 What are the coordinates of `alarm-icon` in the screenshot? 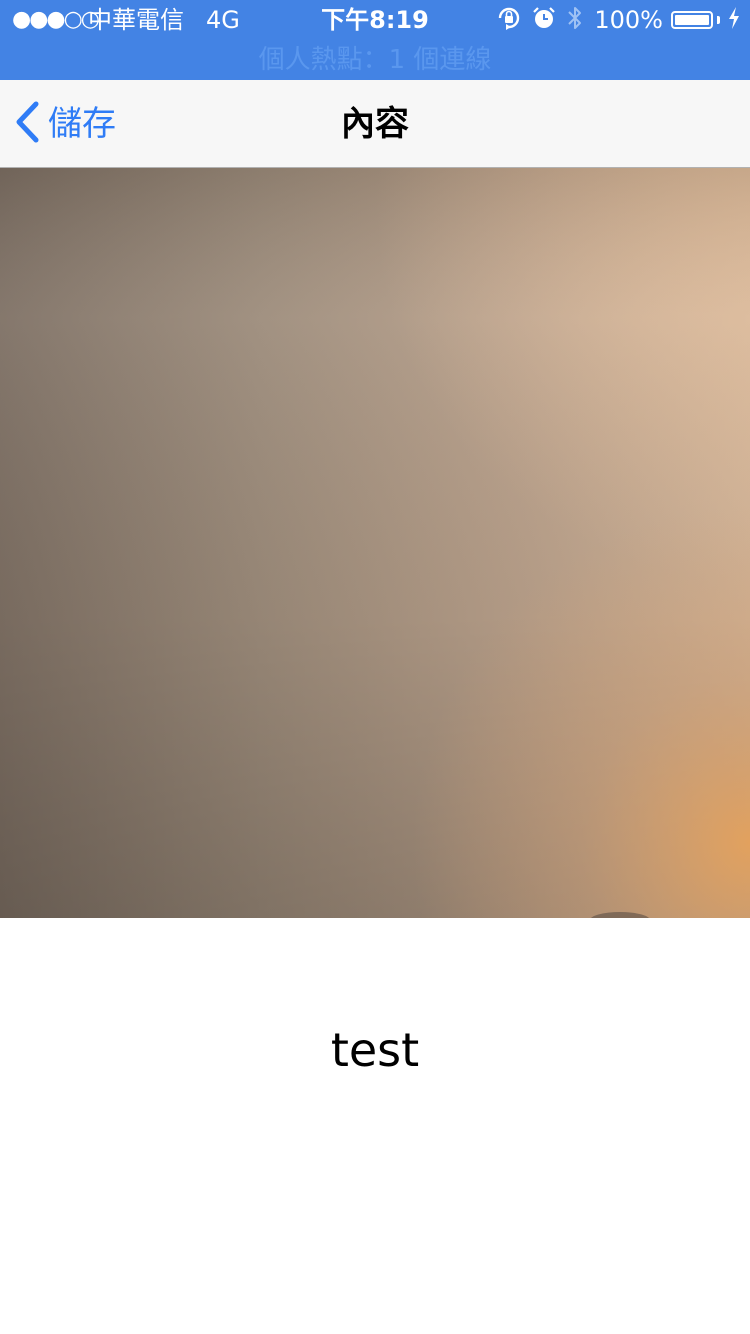 It's located at (544, 20).